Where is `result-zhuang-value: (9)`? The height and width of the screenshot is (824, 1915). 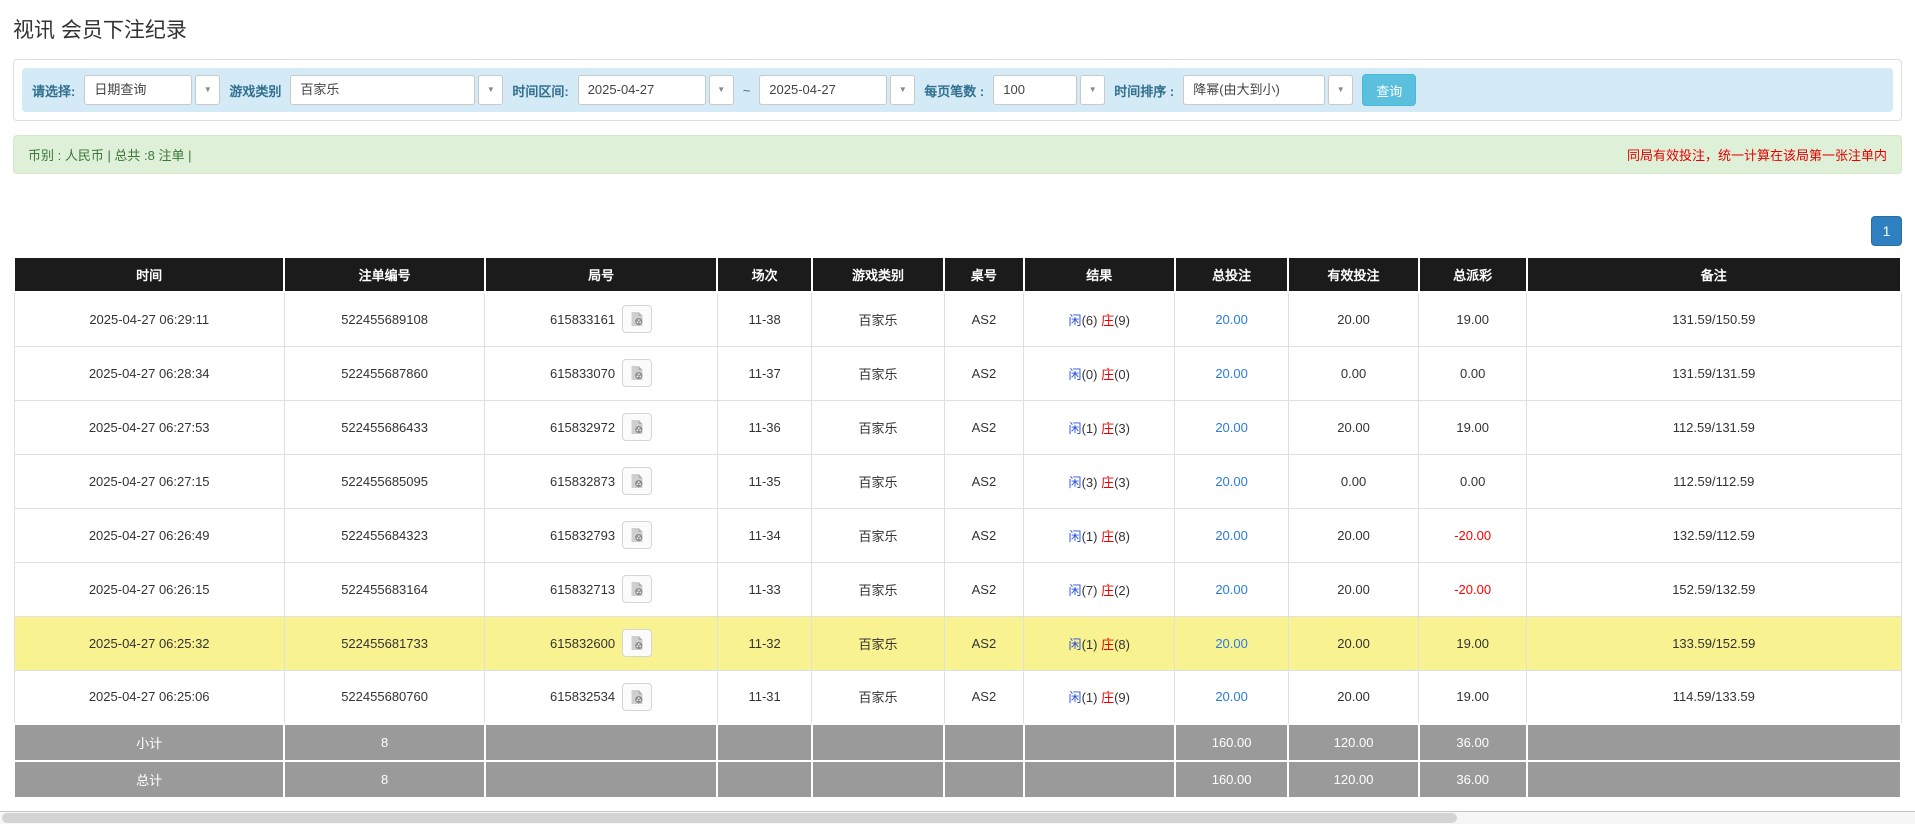
result-zhuang-value: (9) is located at coordinates (1122, 698).